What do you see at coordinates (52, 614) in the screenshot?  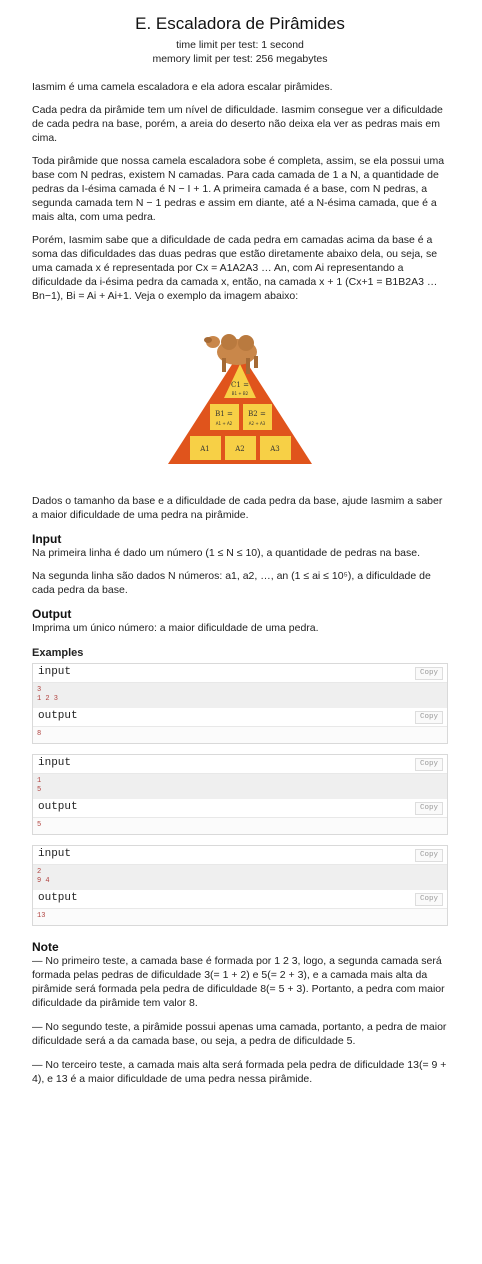 I see `output-heading: Output` at bounding box center [52, 614].